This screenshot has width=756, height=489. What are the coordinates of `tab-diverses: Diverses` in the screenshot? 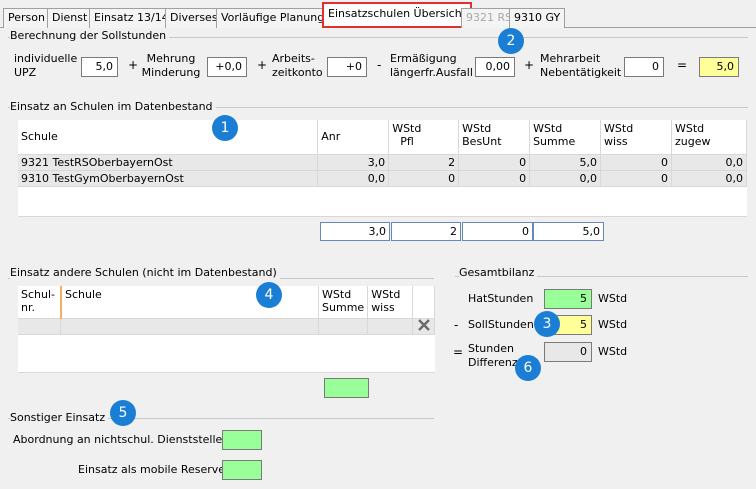 It's located at (194, 18).